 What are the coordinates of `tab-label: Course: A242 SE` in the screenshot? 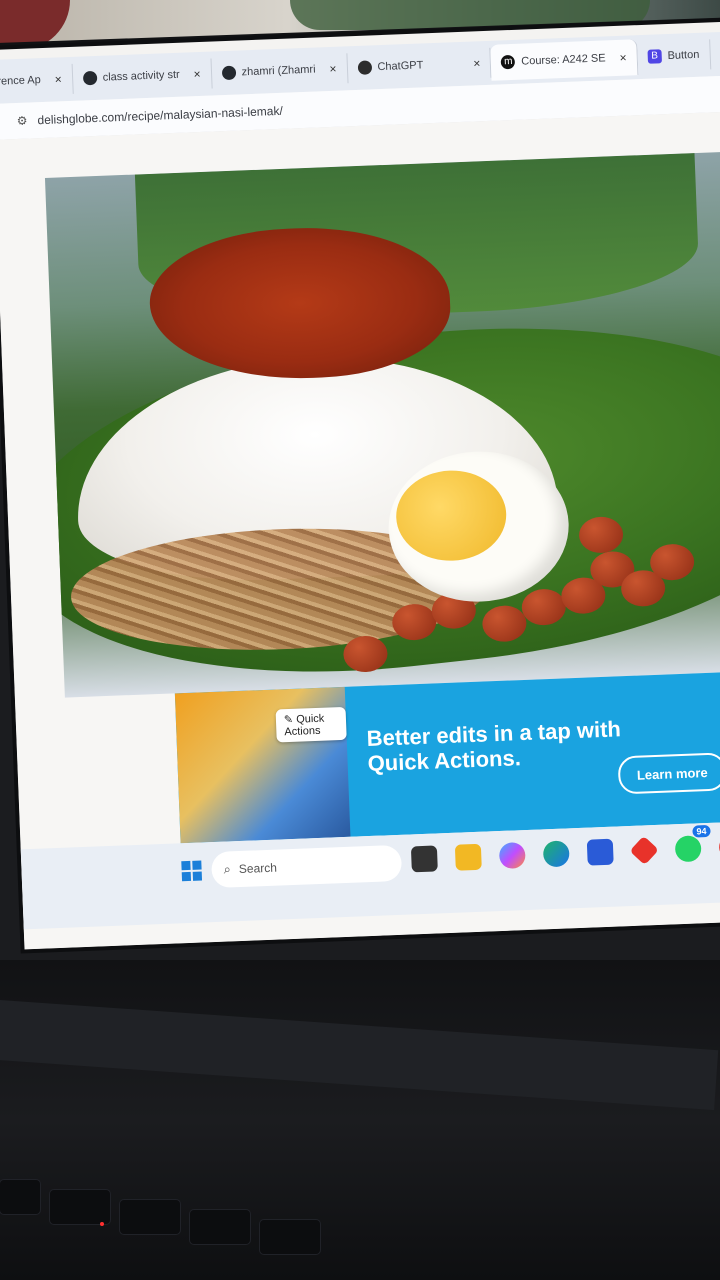 It's located at (563, 60).